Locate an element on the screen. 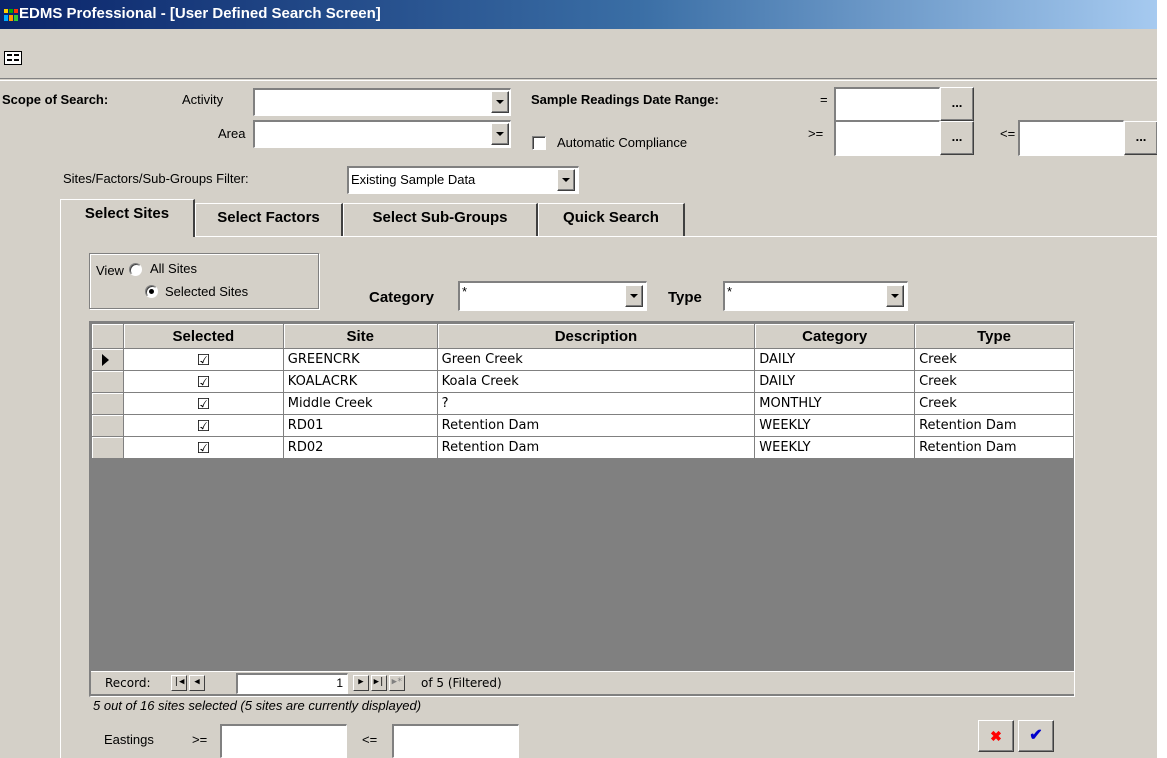 The image size is (1167, 758). cancel-button: ✖ is located at coordinates (996, 736).